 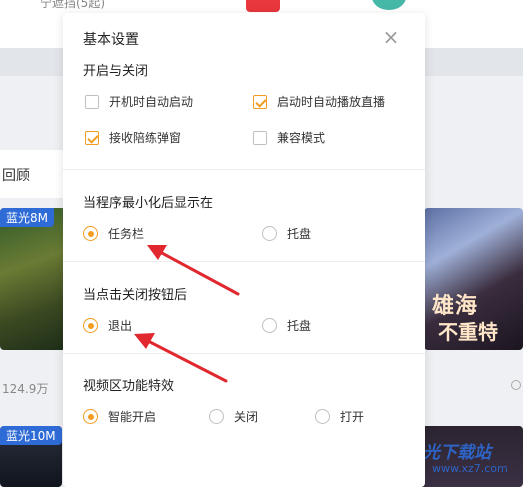 What do you see at coordinates (129, 386) in the screenshot?
I see `section-title-video-effects: 视频区功能特效` at bounding box center [129, 386].